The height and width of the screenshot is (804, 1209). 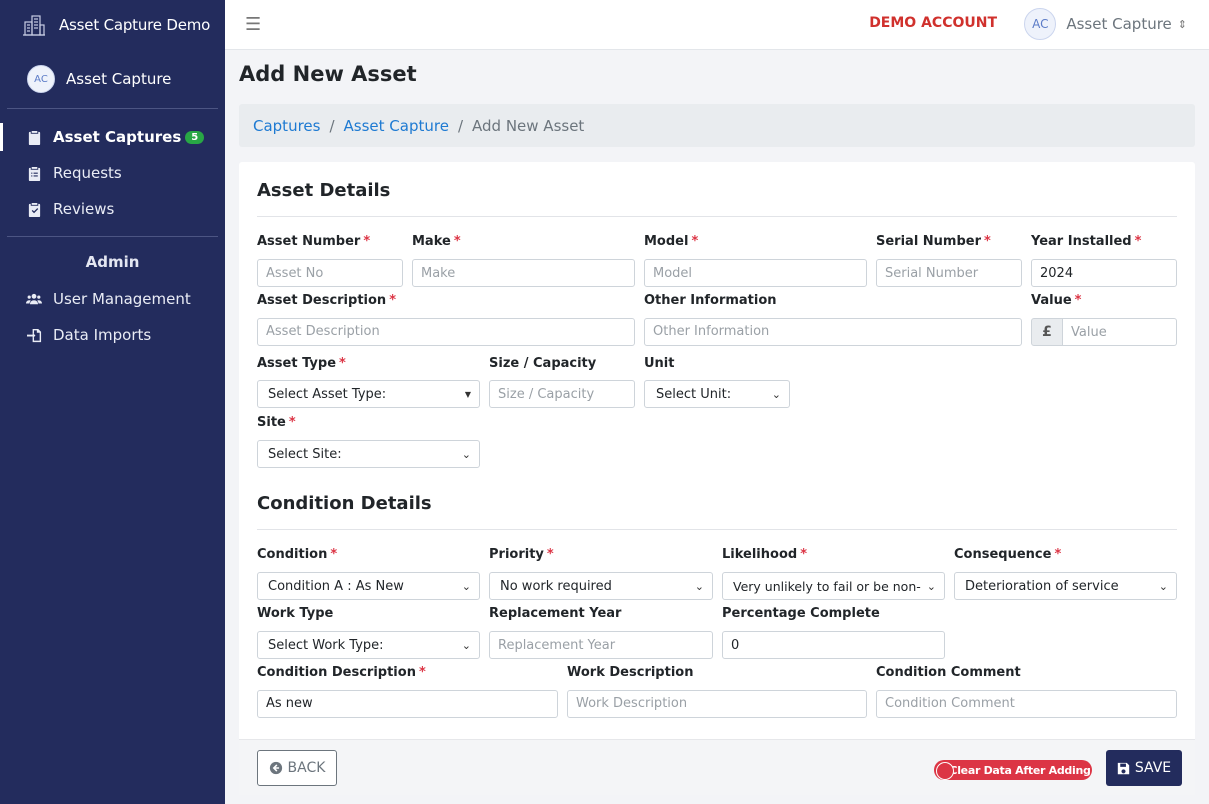 I want to click on consequence-selected: Deterioration of service, so click(x=1042, y=586).